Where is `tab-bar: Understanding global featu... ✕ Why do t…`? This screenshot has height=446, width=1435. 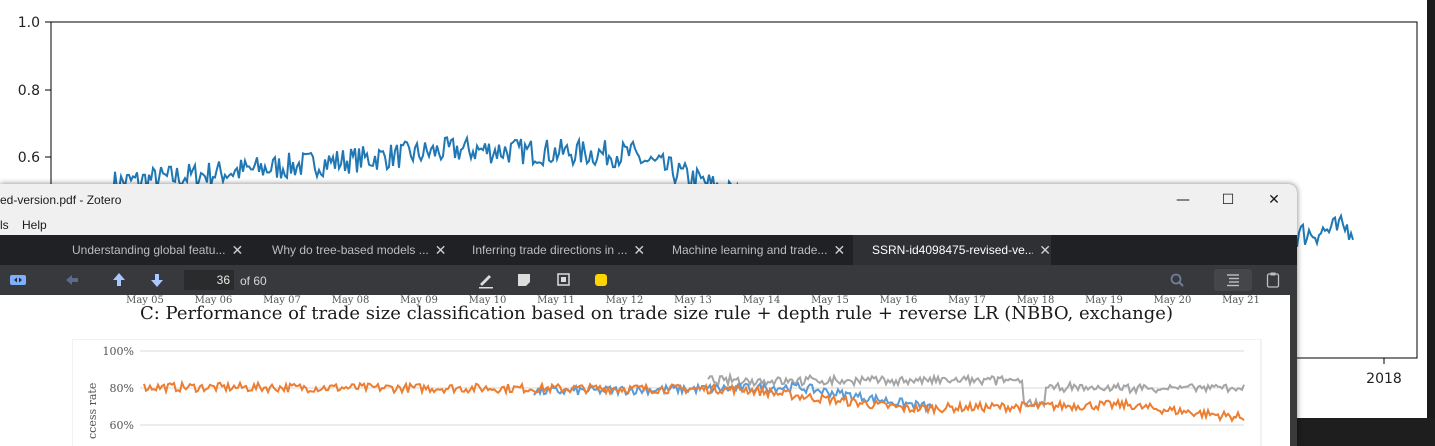
tab-bar: Understanding global featu... ✕ Why do t… is located at coordinates (648, 250).